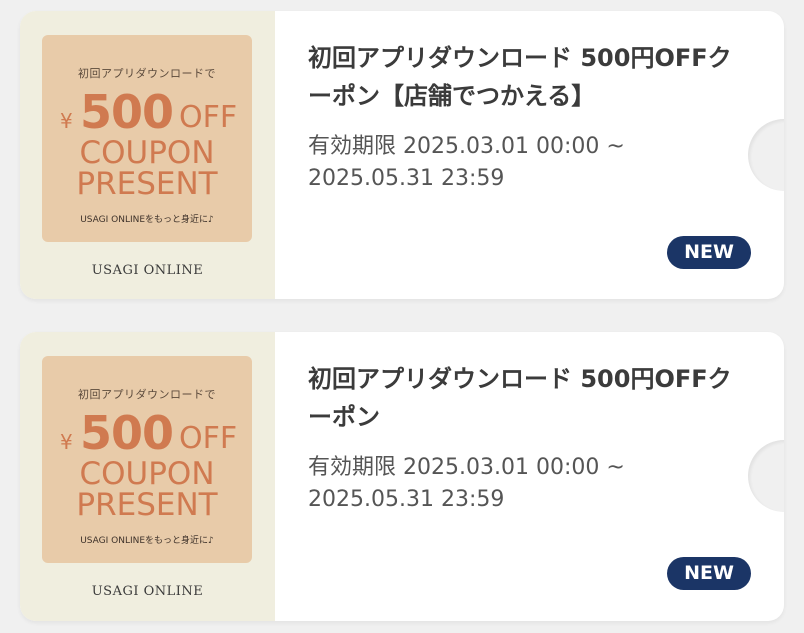  What do you see at coordinates (520, 398) in the screenshot?
I see `coupon-title: 初回アプリダウンロード 500円OFFクーポン` at bounding box center [520, 398].